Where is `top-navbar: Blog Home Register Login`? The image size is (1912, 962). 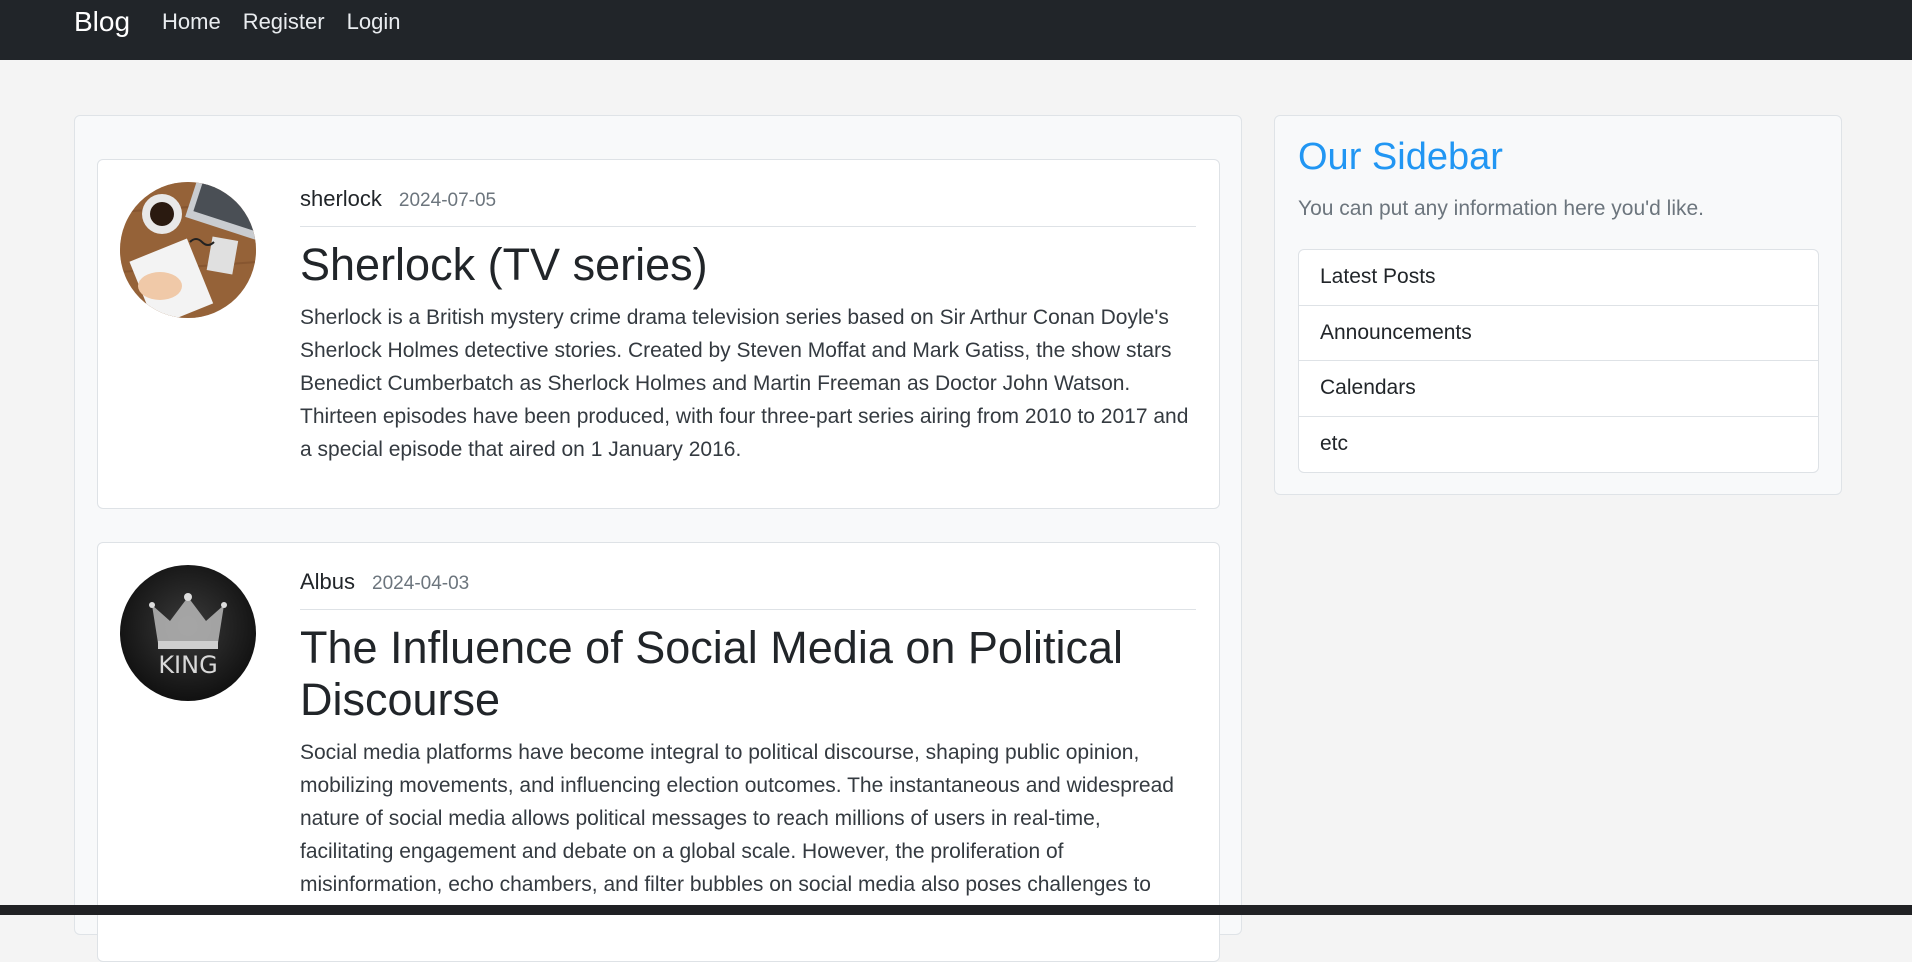
top-navbar: Blog Home Register Login is located at coordinates (956, 30).